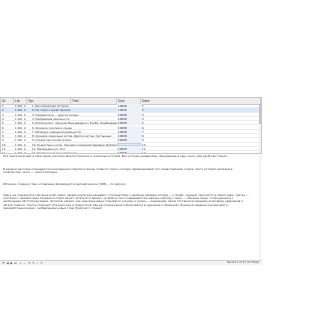  Describe the element at coordinates (129, 144) in the screenshot. I see `inline-edit-cell` at that location.